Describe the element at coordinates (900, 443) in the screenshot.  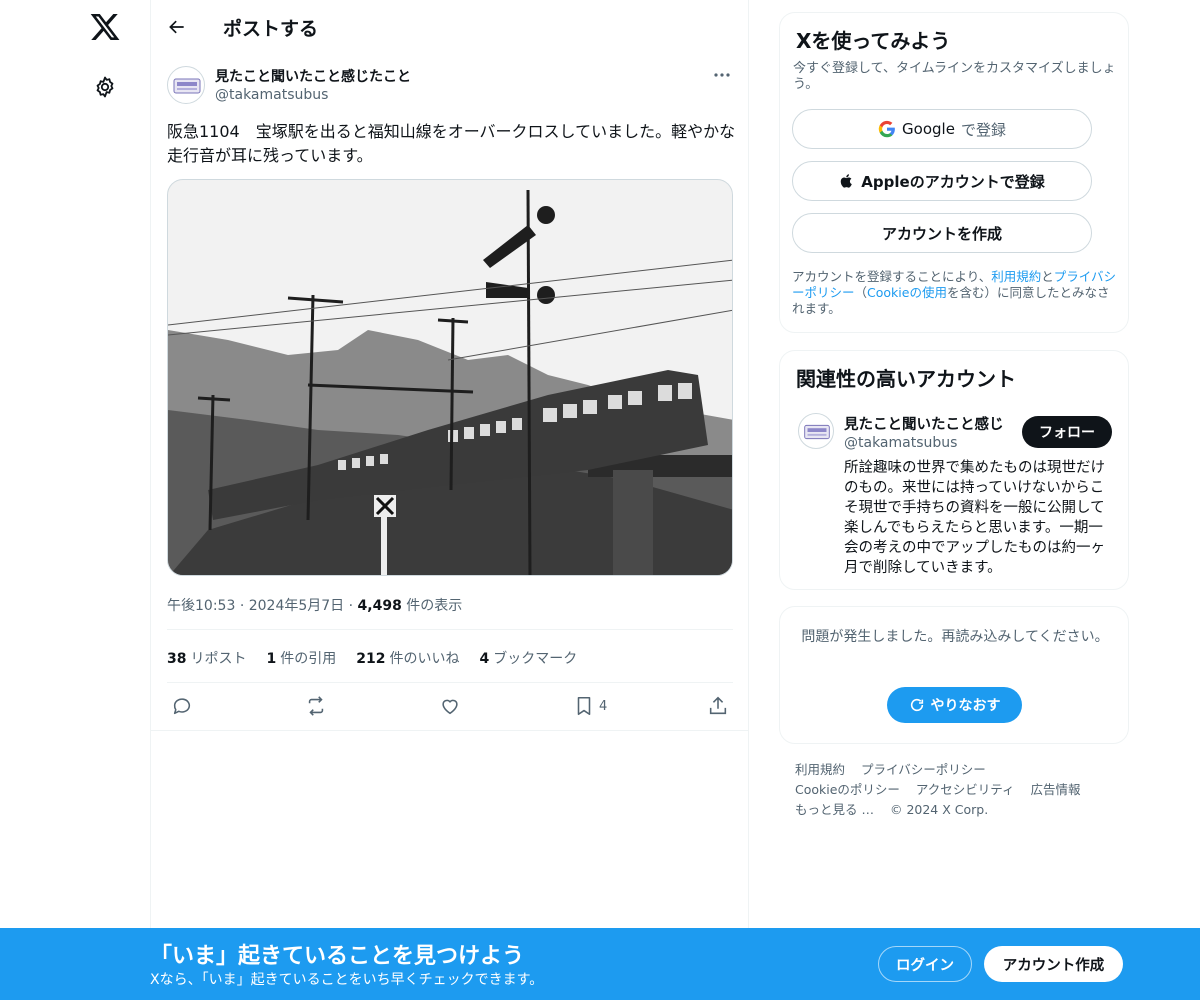
I see `related-account-handle: @takamatsubus` at that location.